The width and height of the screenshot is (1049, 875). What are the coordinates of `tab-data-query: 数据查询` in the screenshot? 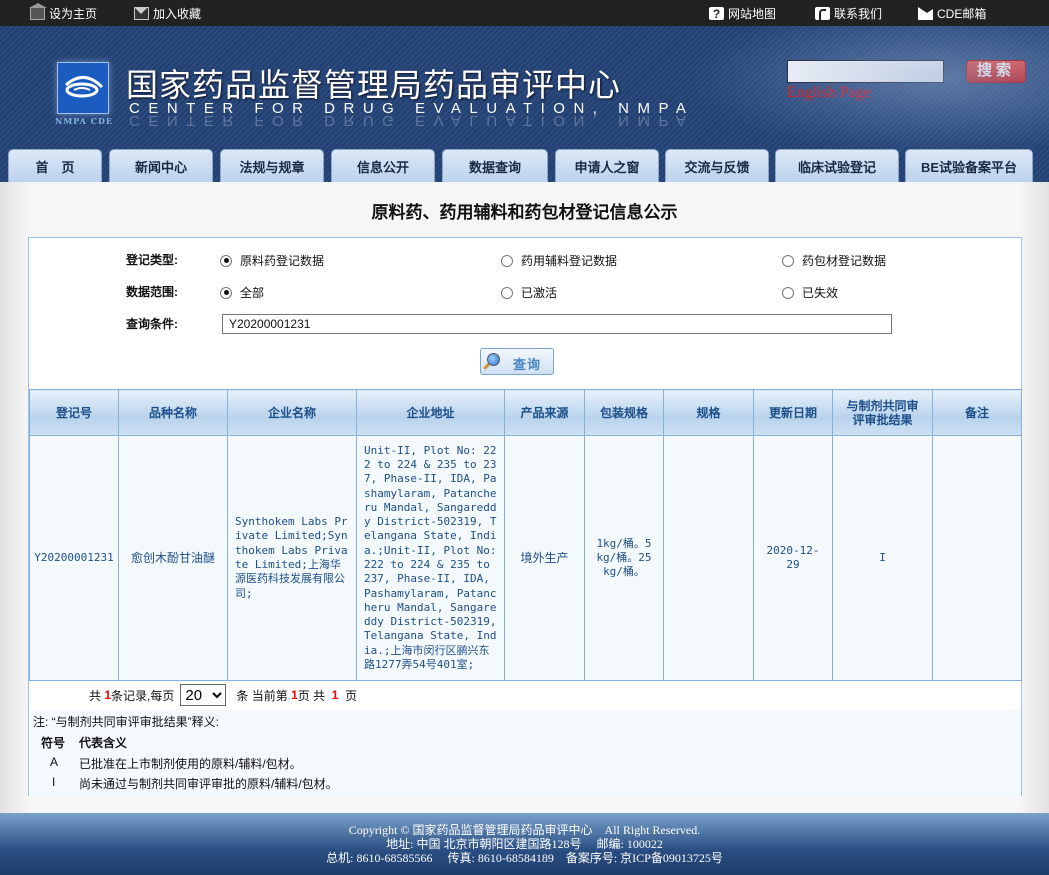 It's located at (495, 165).